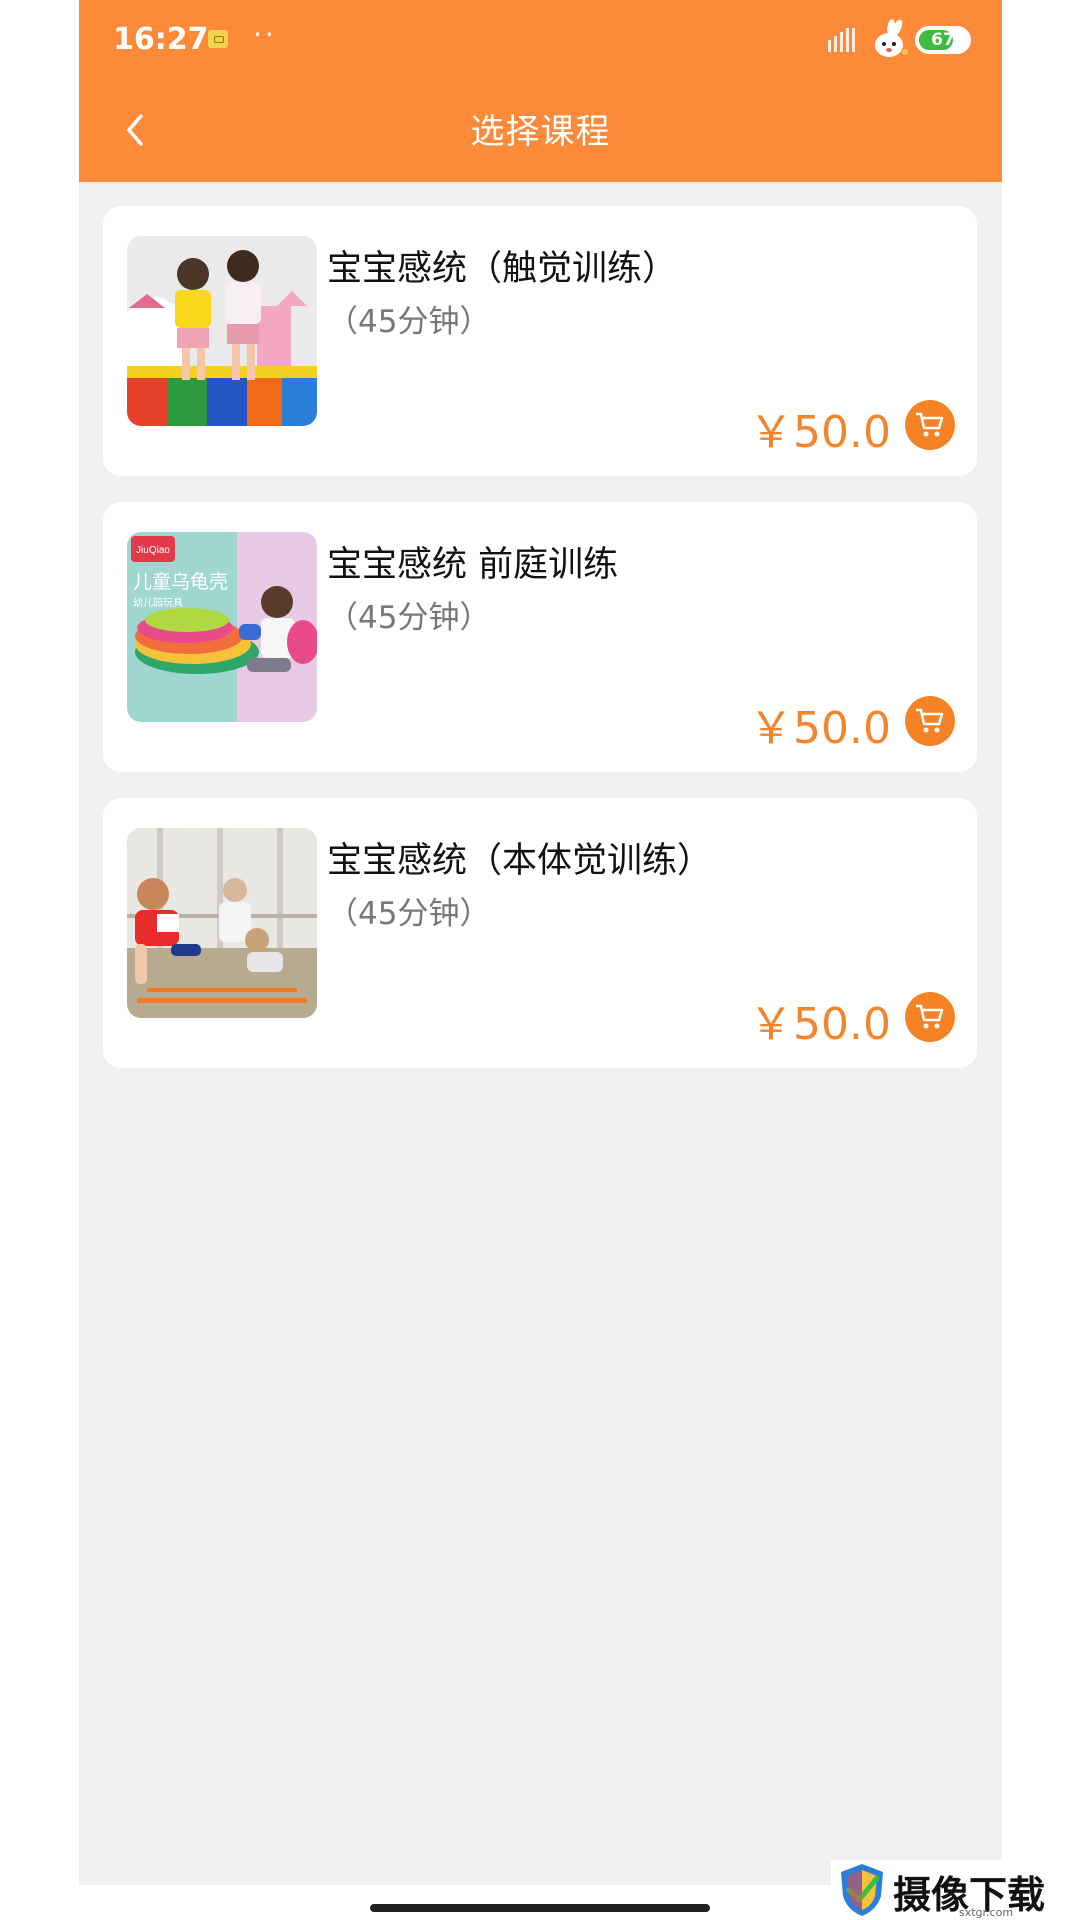 This screenshot has height=1920, width=1080. What do you see at coordinates (520, 861) in the screenshot?
I see `course-name: 宝宝感统（本体觉训练）` at bounding box center [520, 861].